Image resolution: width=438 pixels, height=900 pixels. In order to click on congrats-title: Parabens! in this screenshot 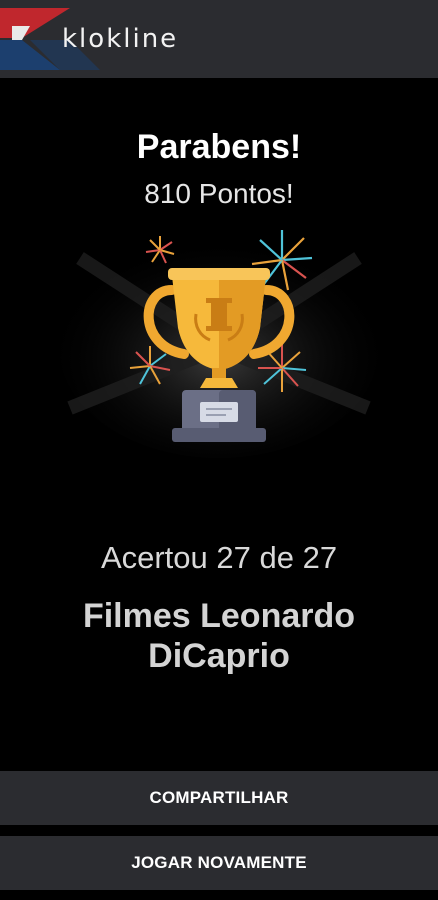, I will do `click(219, 147)`.